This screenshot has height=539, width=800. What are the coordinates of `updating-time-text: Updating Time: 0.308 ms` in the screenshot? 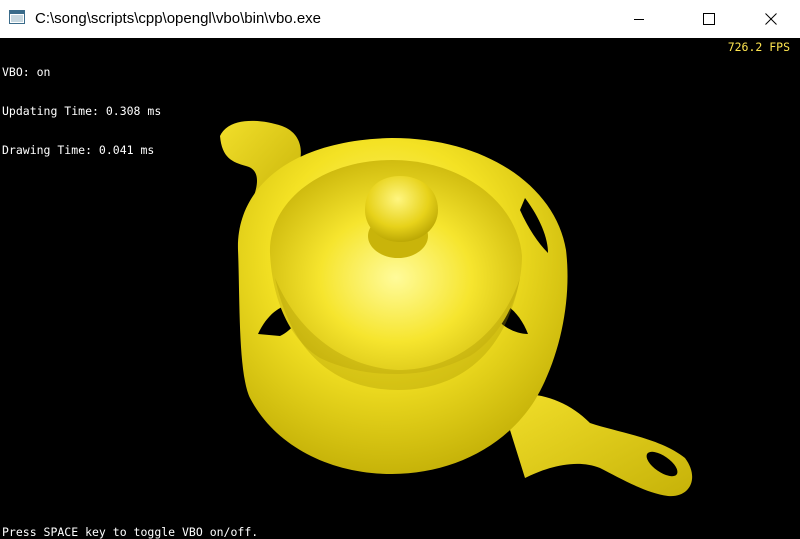 It's located at (82, 111).